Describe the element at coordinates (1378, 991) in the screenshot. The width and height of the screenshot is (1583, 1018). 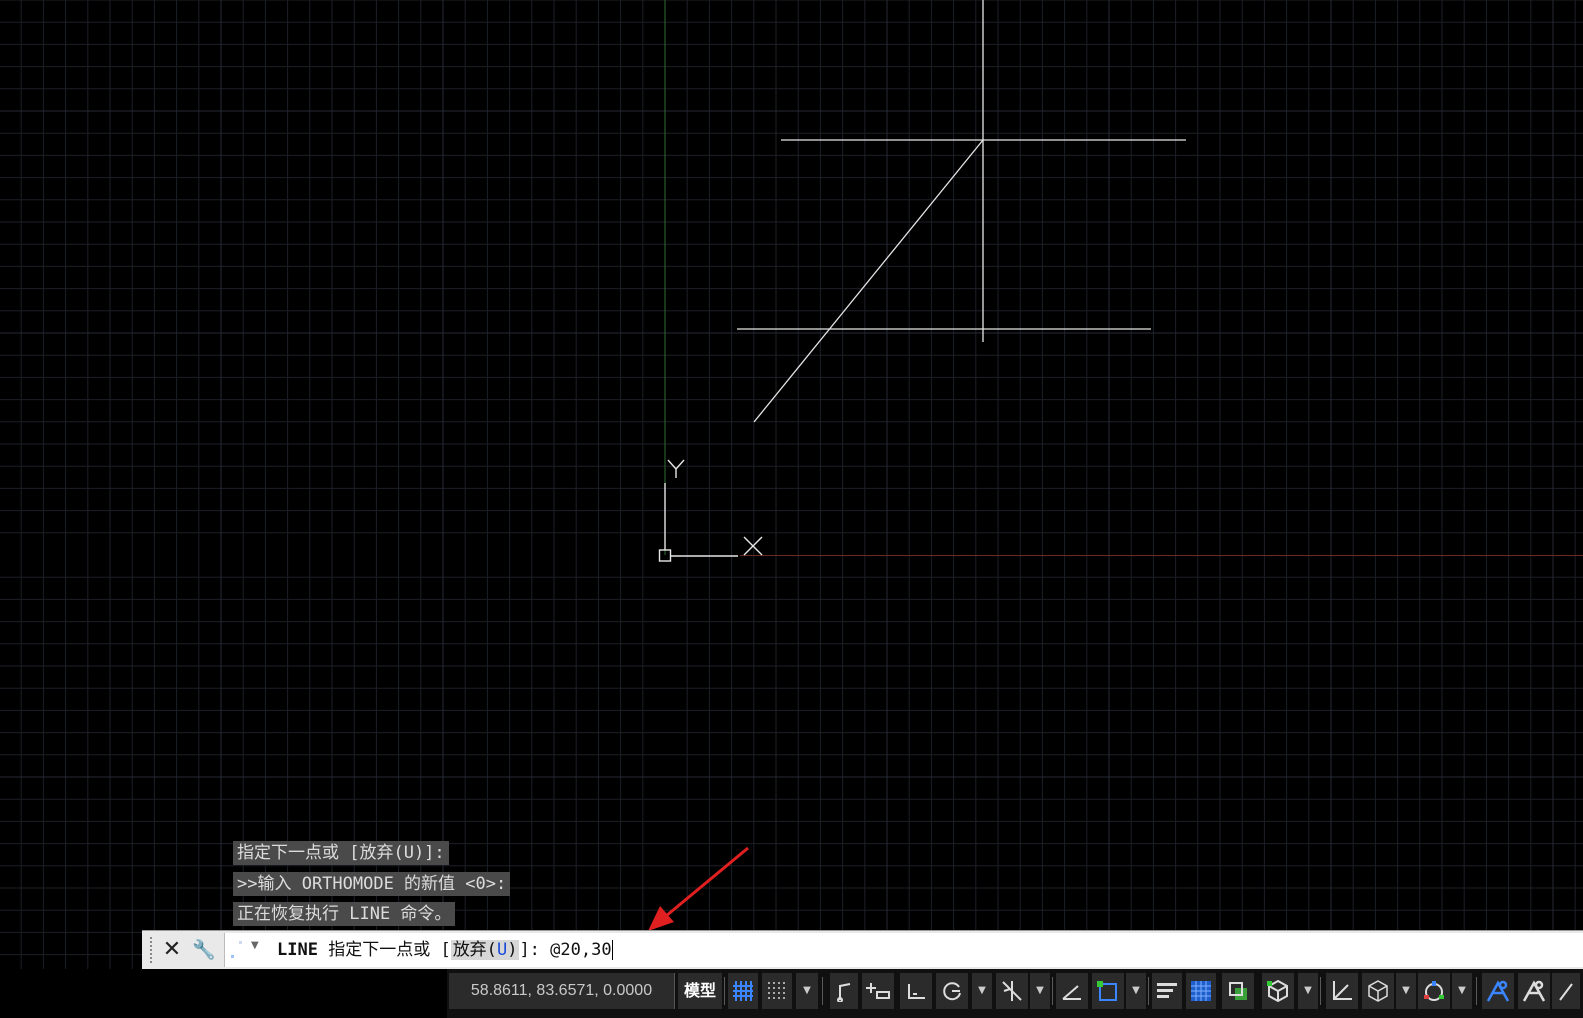
I see `selection-filter-icon` at that location.